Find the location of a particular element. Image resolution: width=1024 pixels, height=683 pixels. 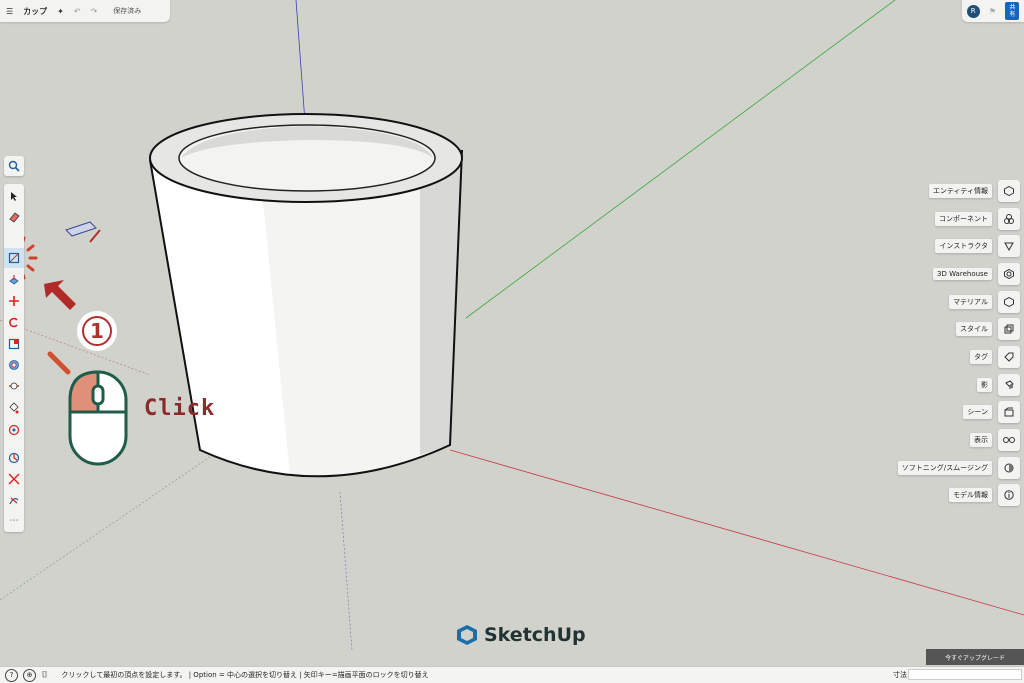

push-pull-icon is located at coordinates (14, 280).